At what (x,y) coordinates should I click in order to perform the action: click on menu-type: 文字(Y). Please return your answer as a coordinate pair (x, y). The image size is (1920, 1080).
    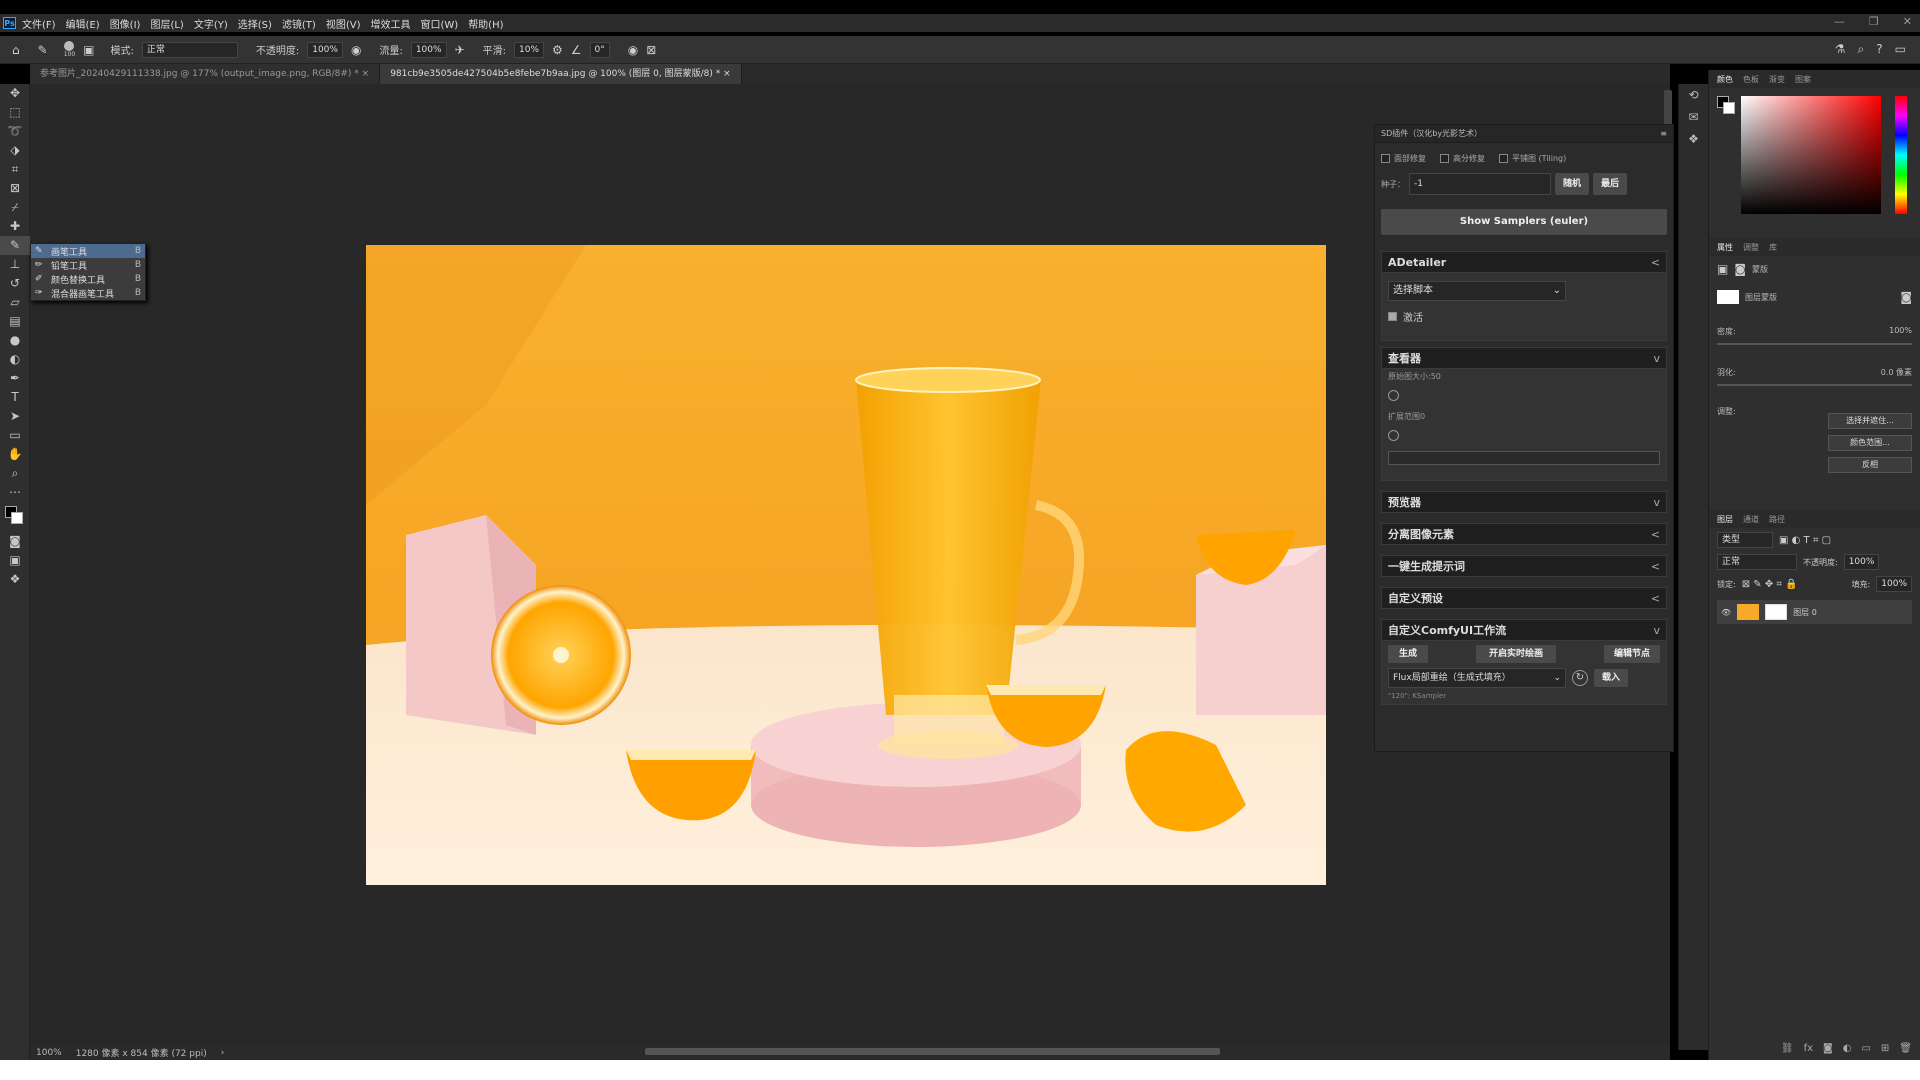
    Looking at the image, I should click on (211, 23).